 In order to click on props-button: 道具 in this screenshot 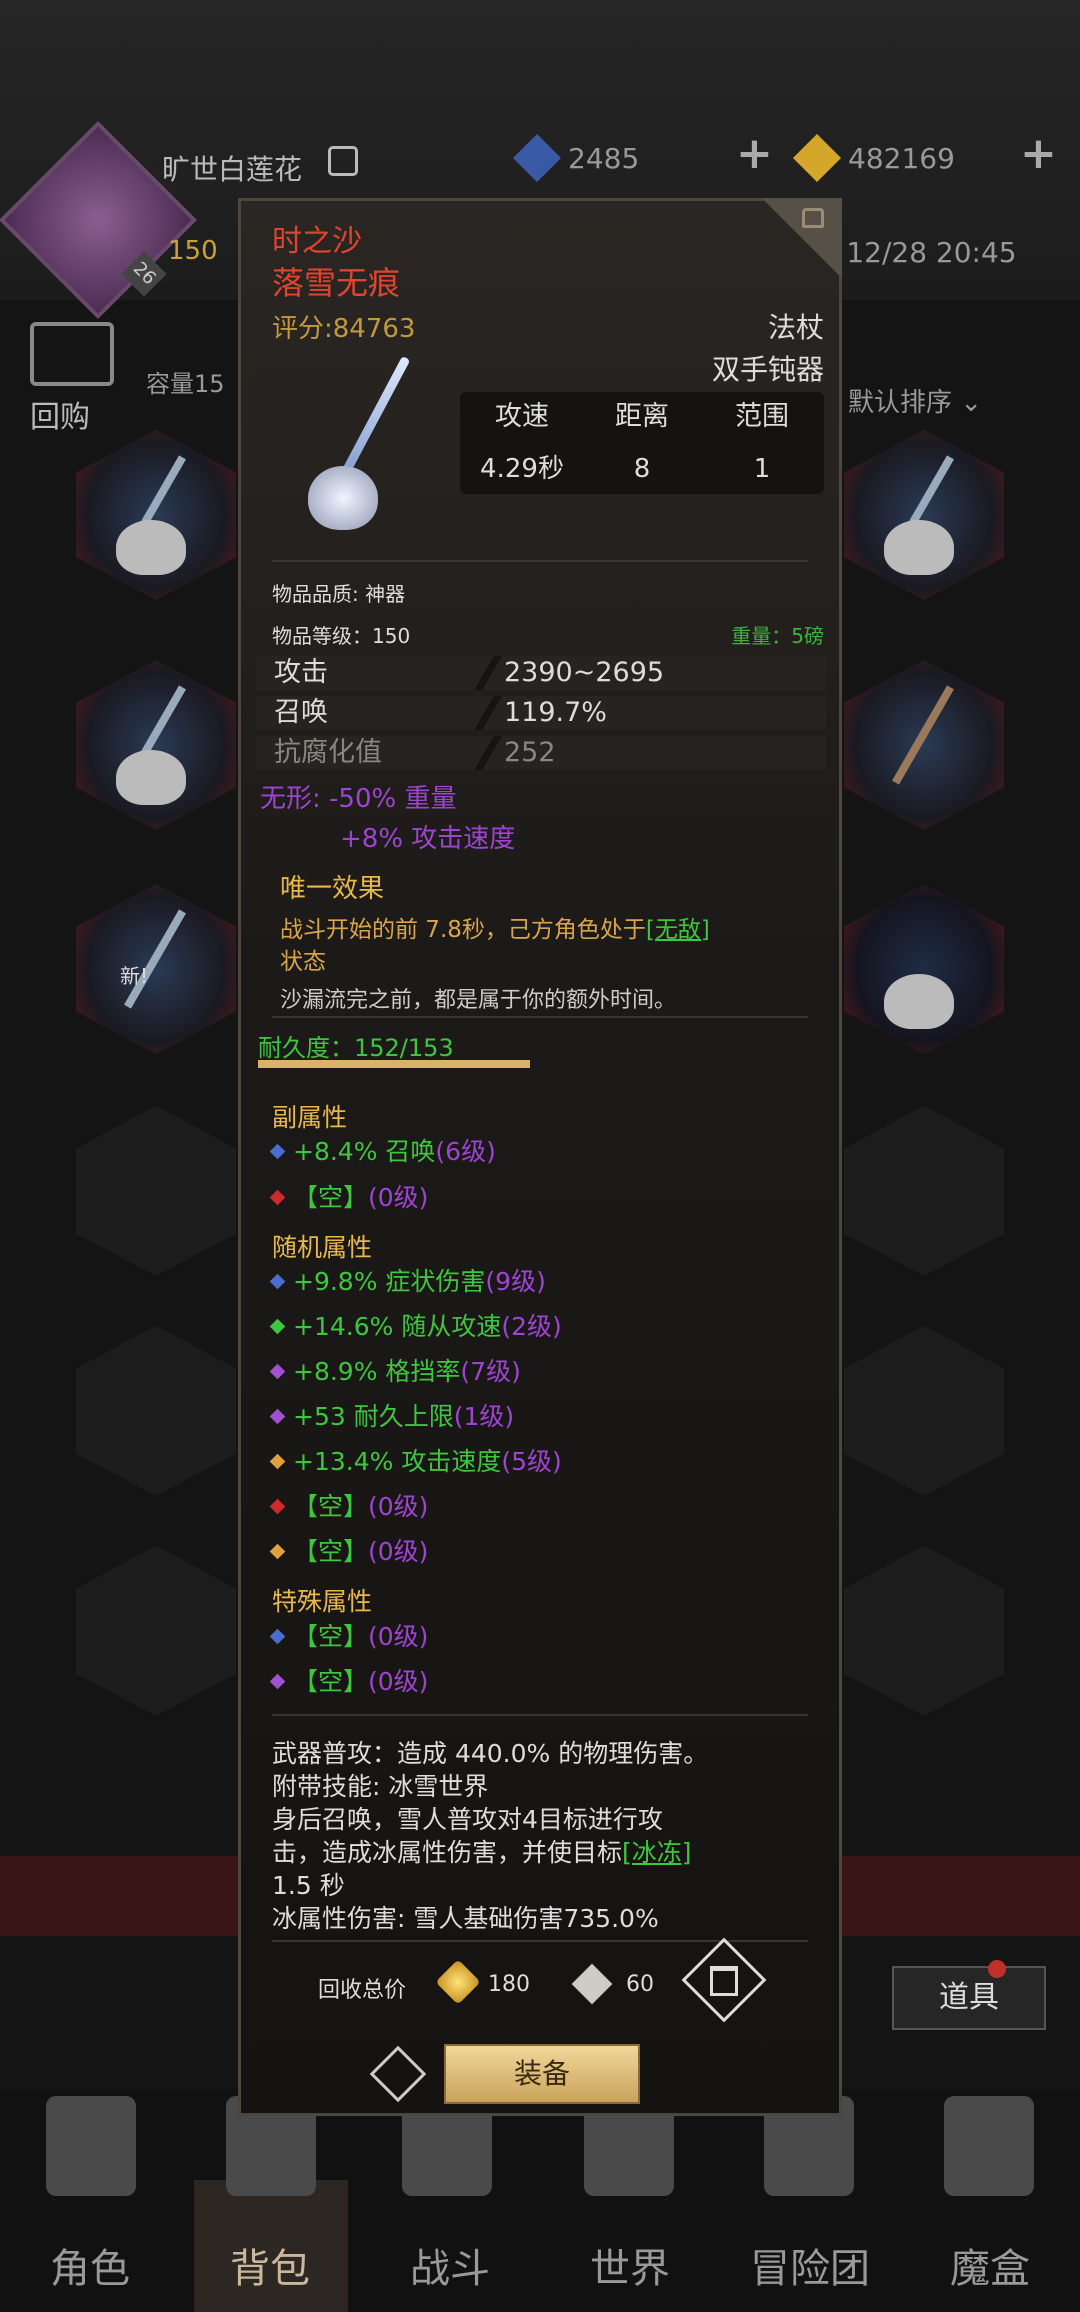, I will do `click(969, 1998)`.